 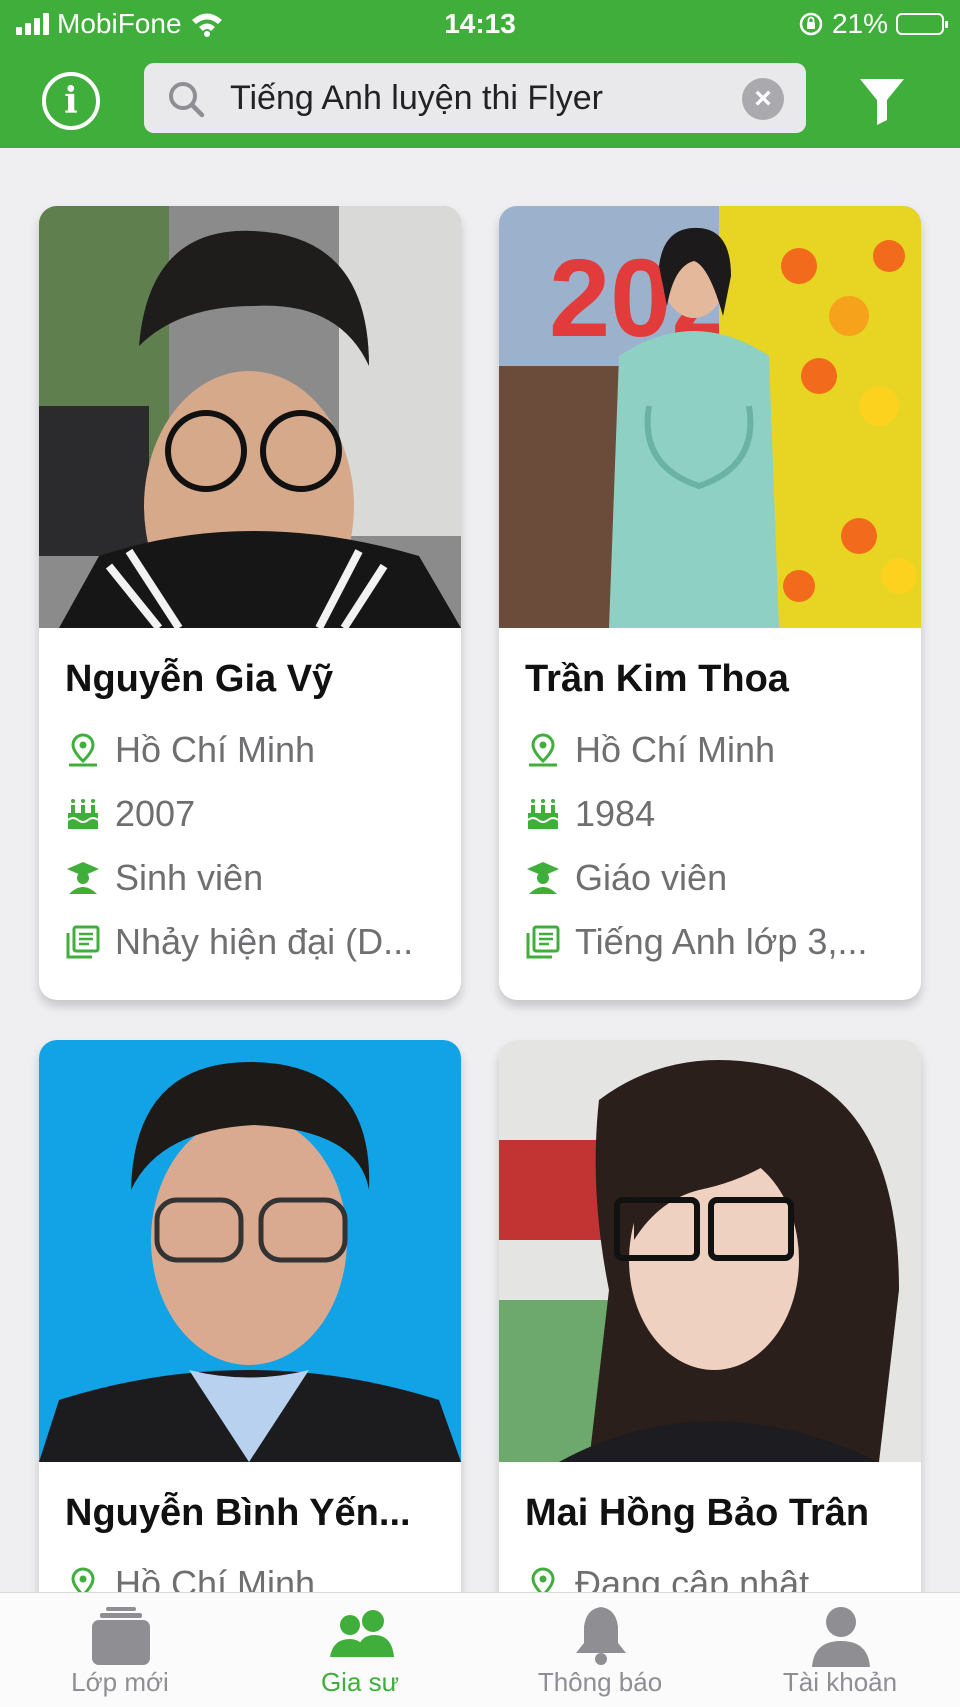 I want to click on tutor-photo: 202, so click(x=710, y=417).